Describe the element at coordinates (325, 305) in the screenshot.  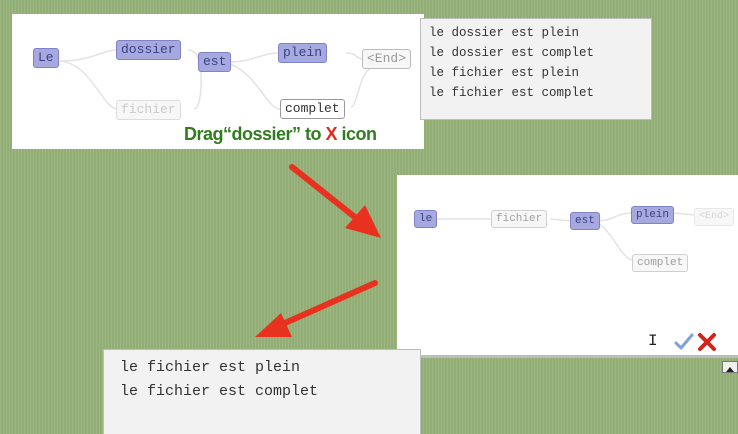
I see `arrow-2-shaft` at that location.